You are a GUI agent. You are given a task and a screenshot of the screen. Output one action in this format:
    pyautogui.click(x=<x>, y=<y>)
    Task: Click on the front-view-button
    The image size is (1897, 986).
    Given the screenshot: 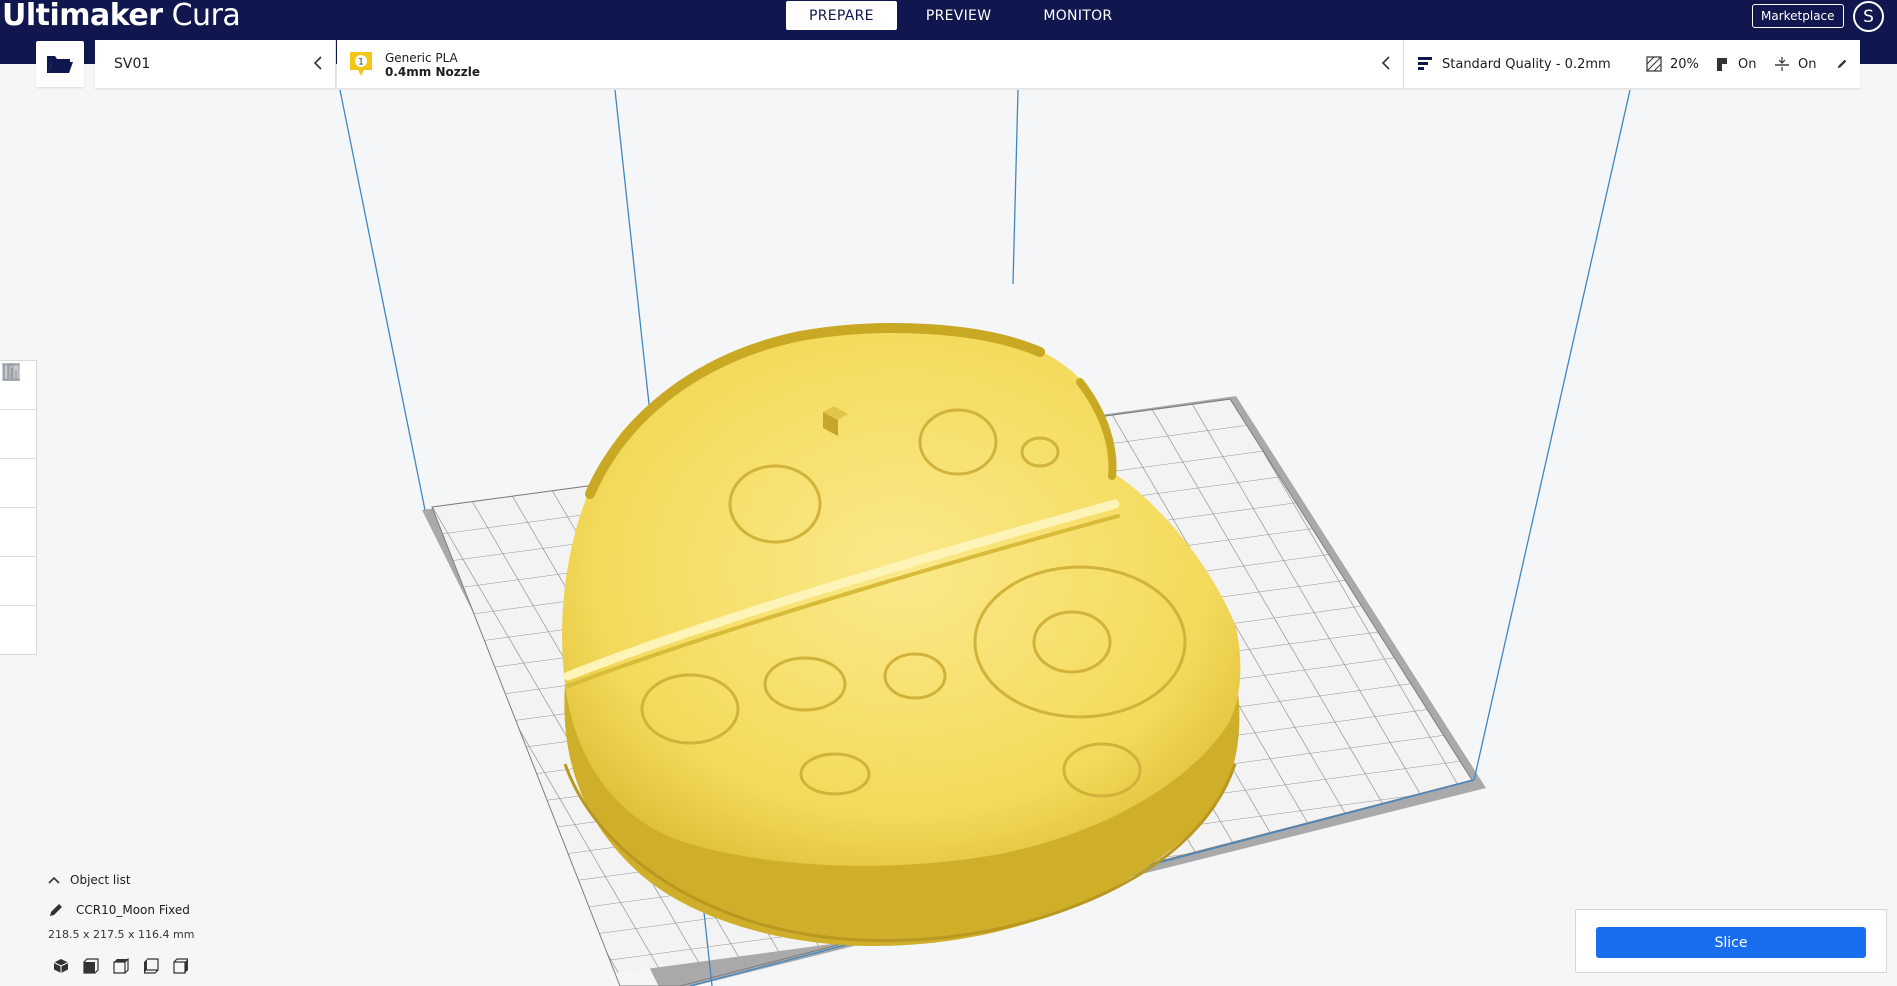 What is the action you would take?
    pyautogui.click(x=91, y=966)
    